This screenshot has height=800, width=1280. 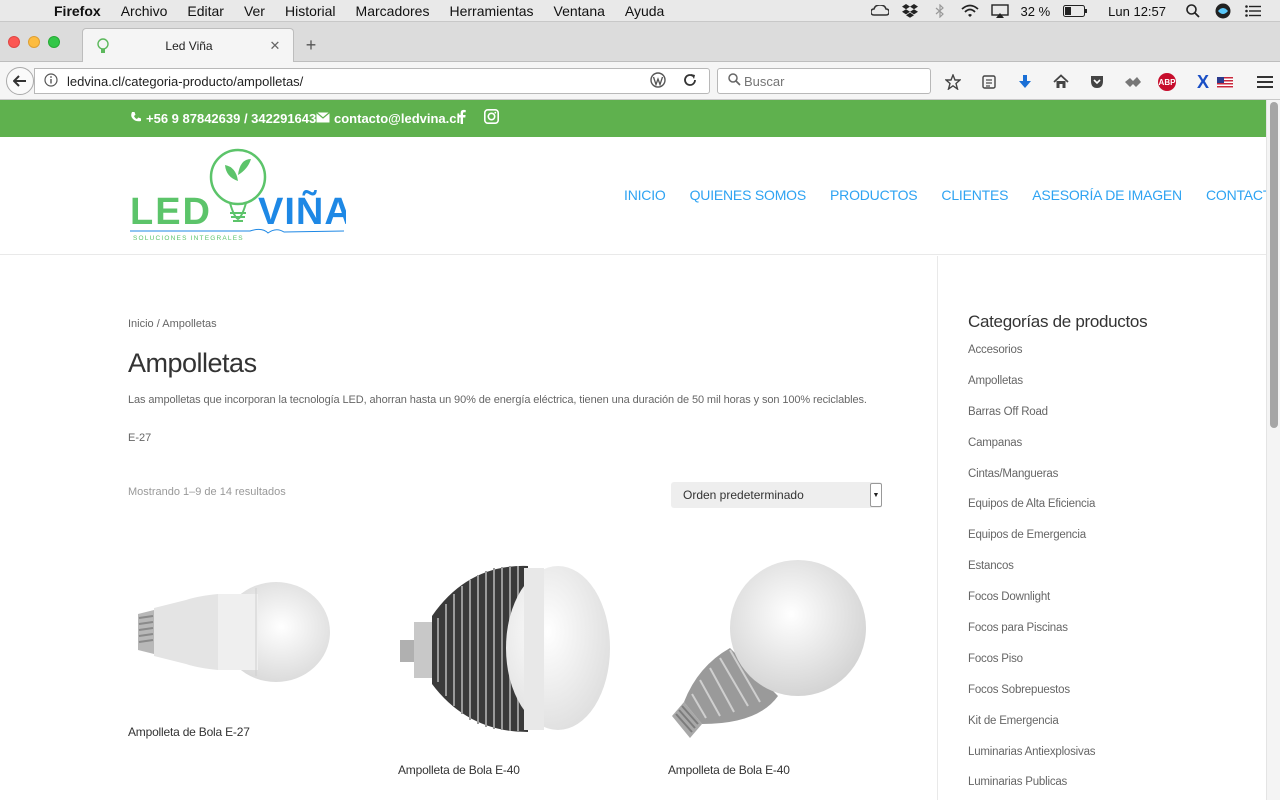 I want to click on bookmark-star-icon, so click(x=953, y=82).